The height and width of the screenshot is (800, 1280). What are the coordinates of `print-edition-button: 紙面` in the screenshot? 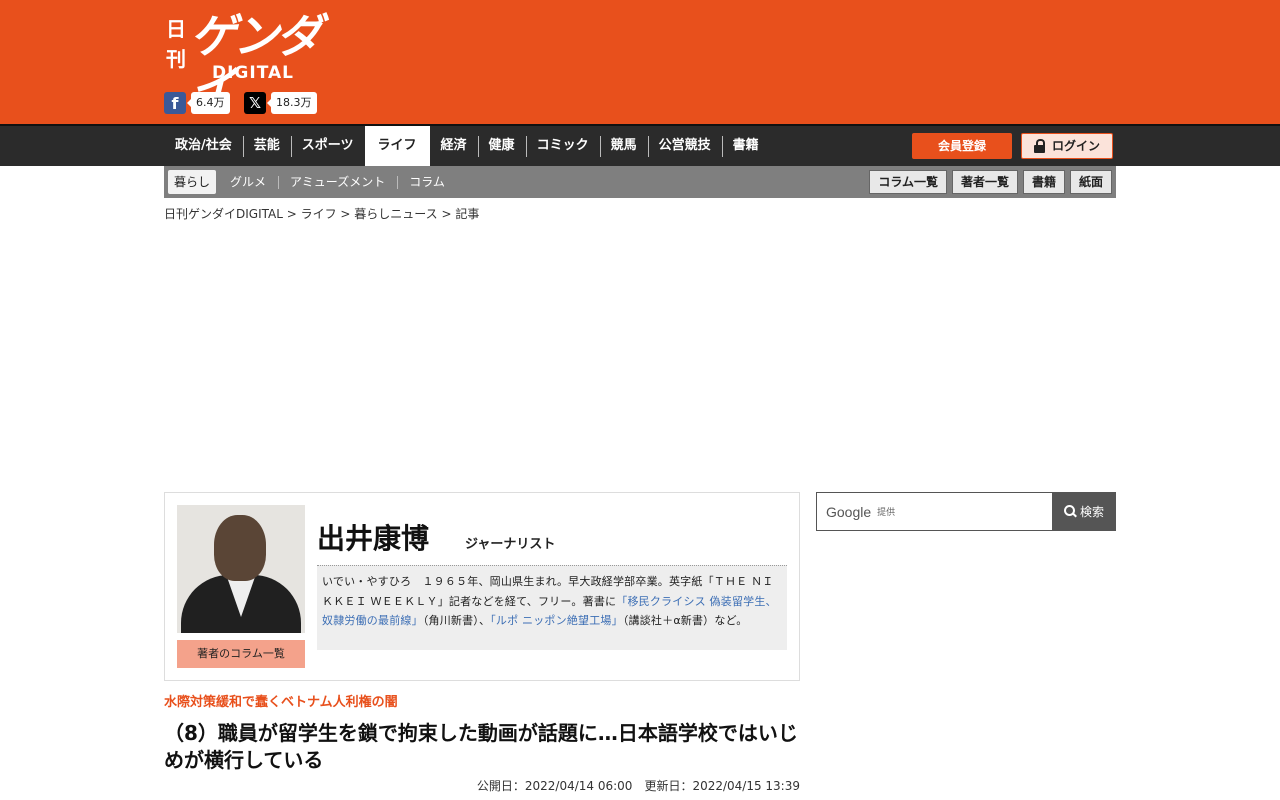 It's located at (1090, 182).